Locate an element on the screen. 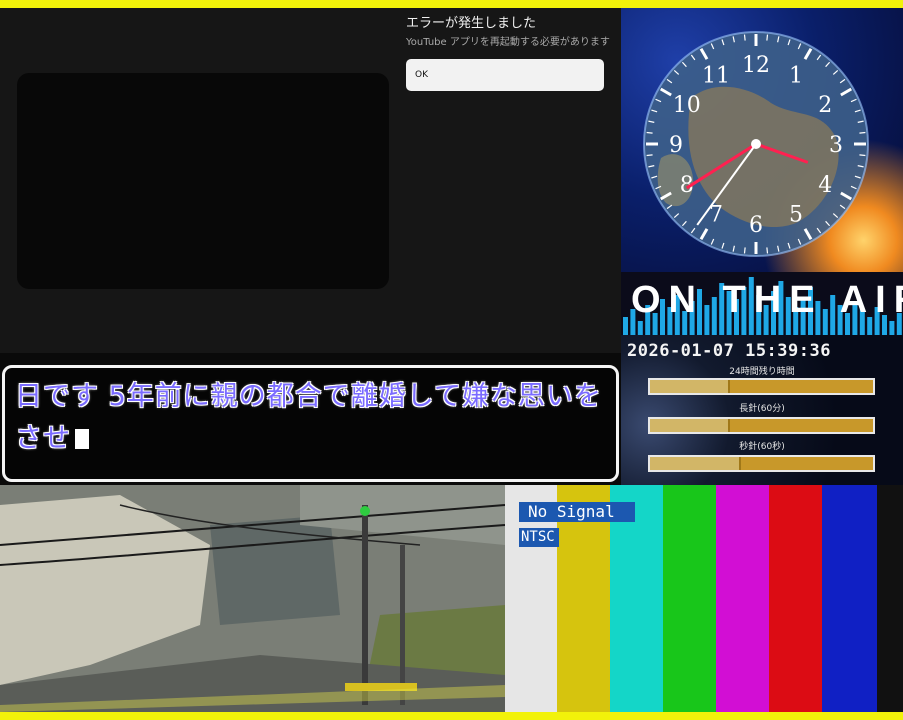 Image resolution: width=903 pixels, height=720 pixels. clock-numeral: 12 is located at coordinates (756, 65).